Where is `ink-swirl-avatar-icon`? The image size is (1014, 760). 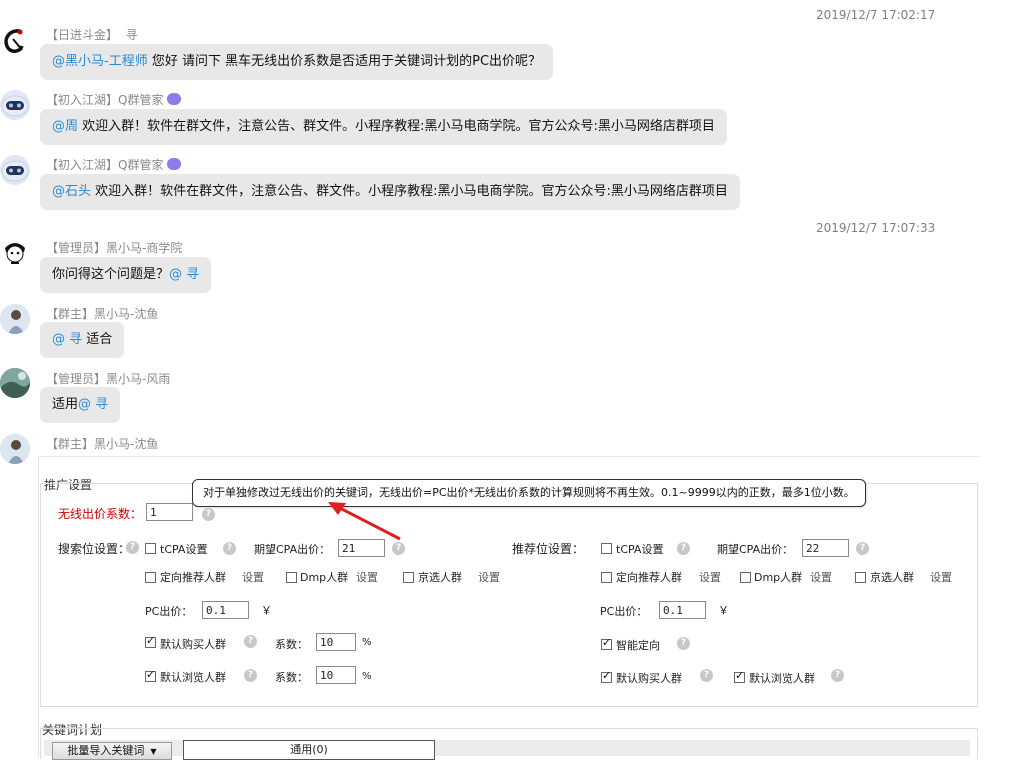 ink-swirl-avatar-icon is located at coordinates (14, 41).